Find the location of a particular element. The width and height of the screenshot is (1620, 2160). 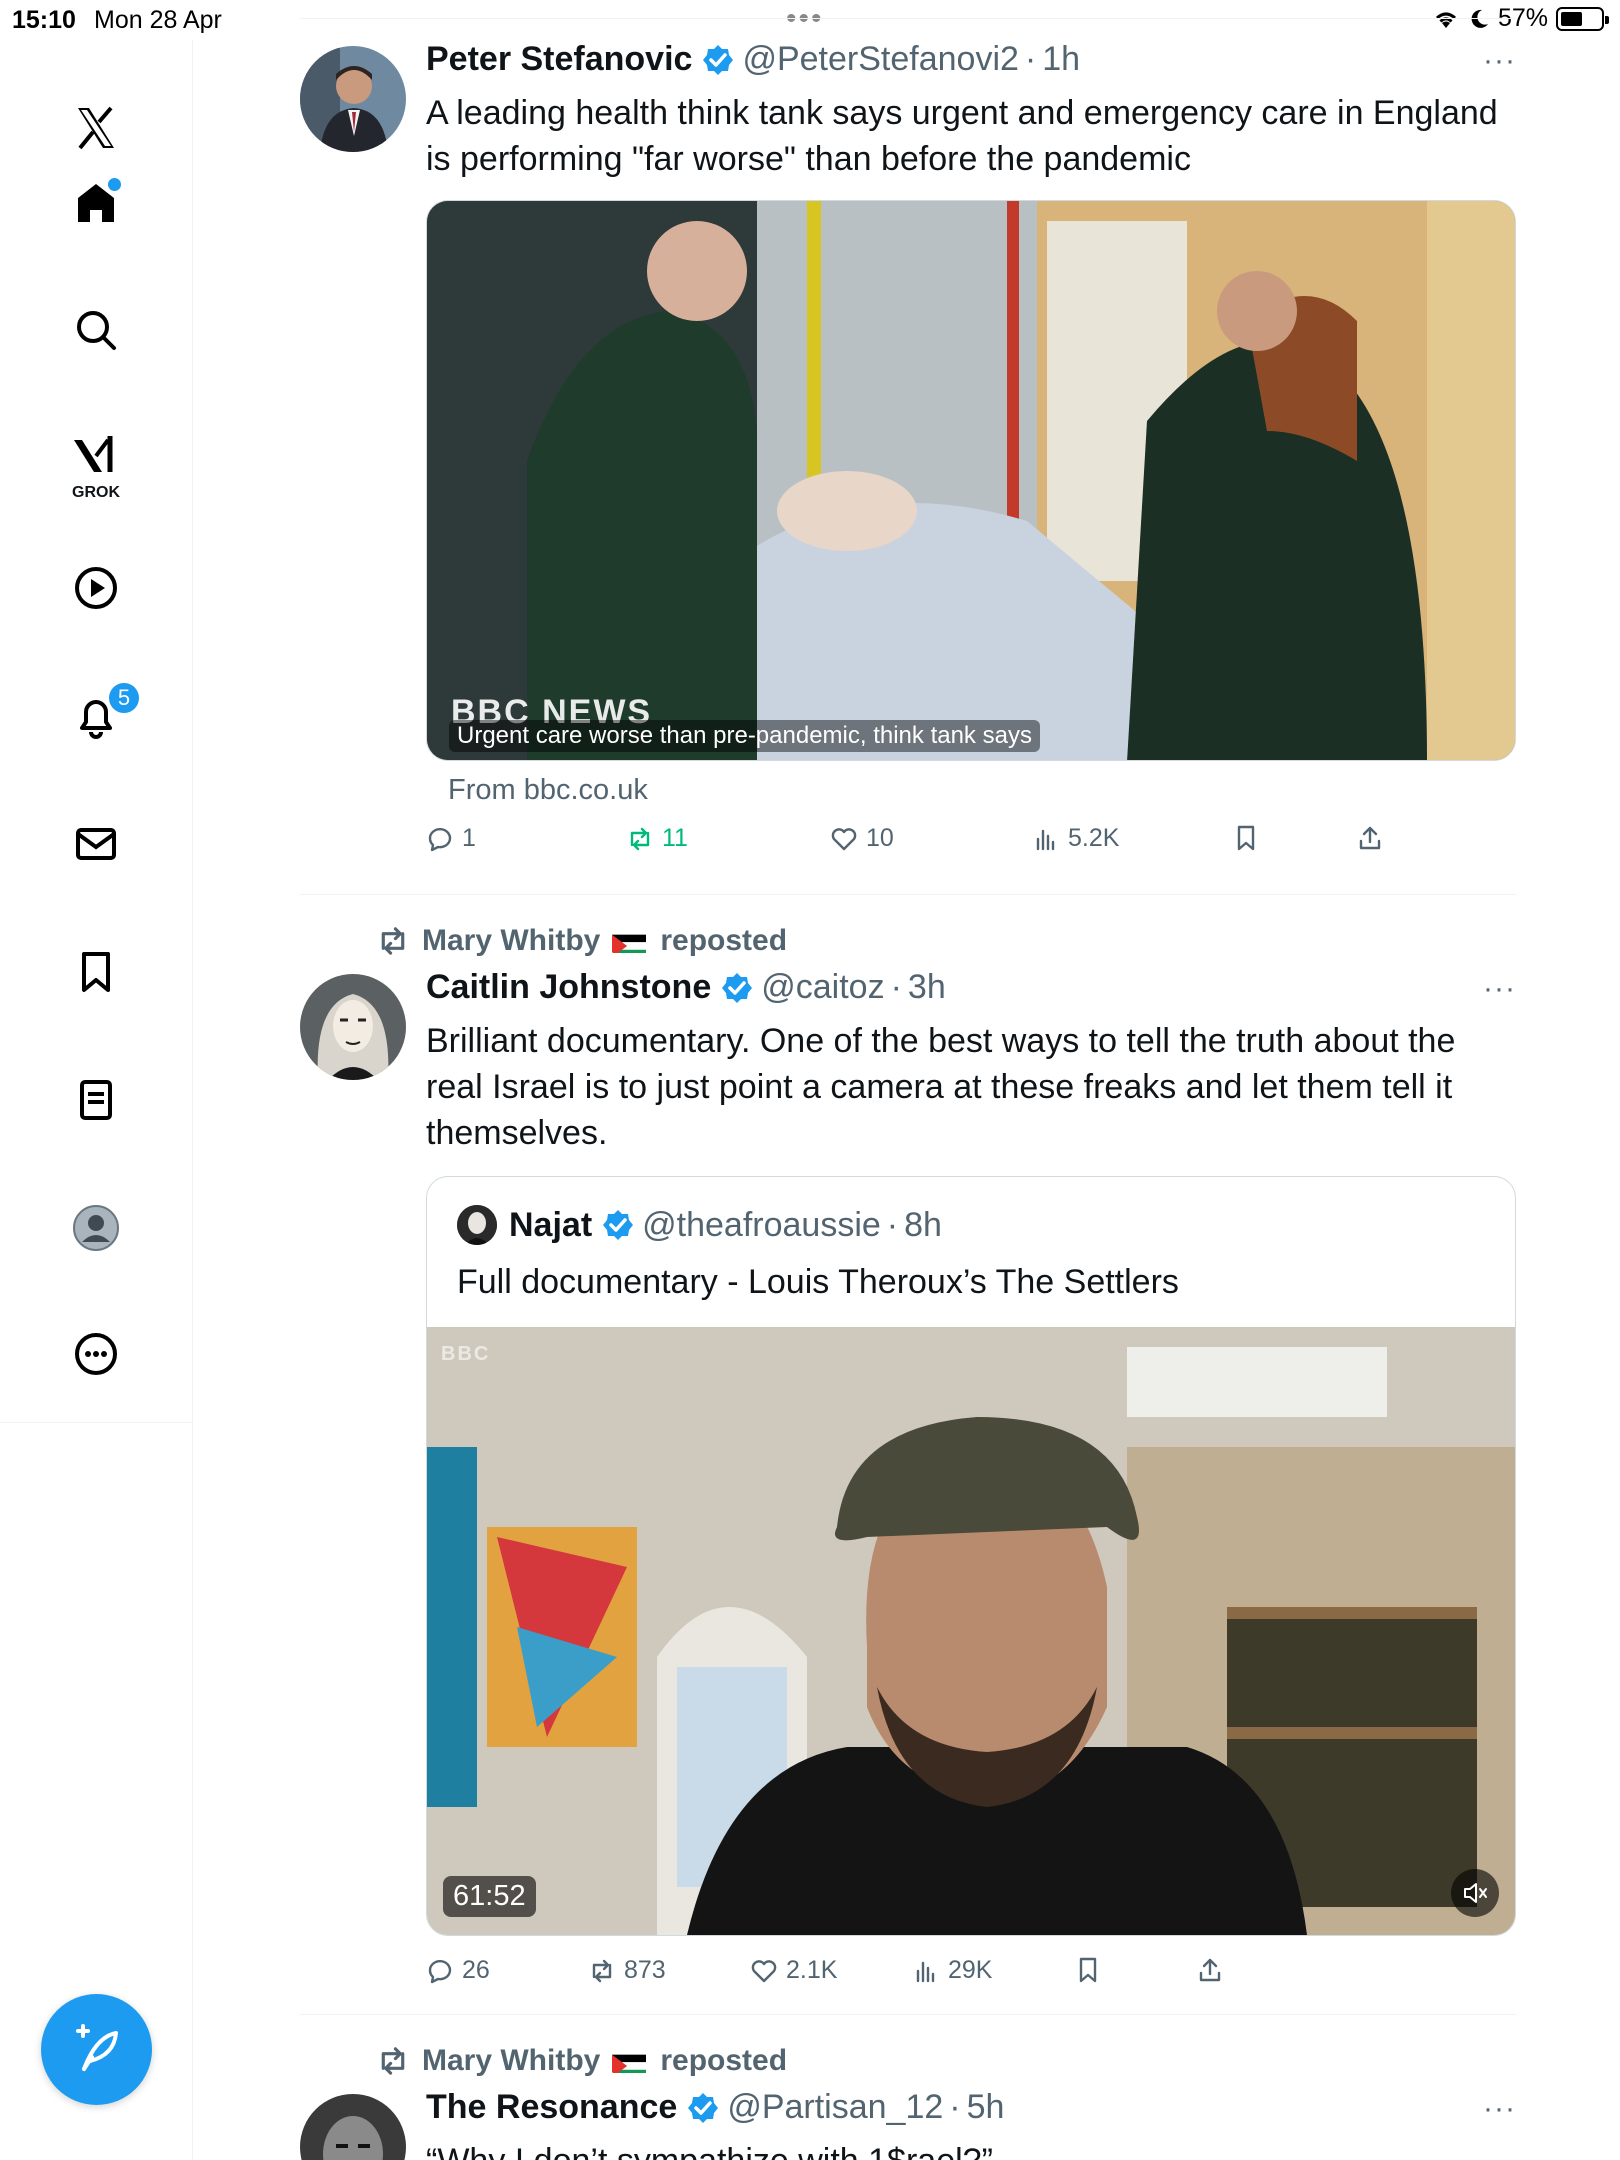

home-icon is located at coordinates (96, 202).